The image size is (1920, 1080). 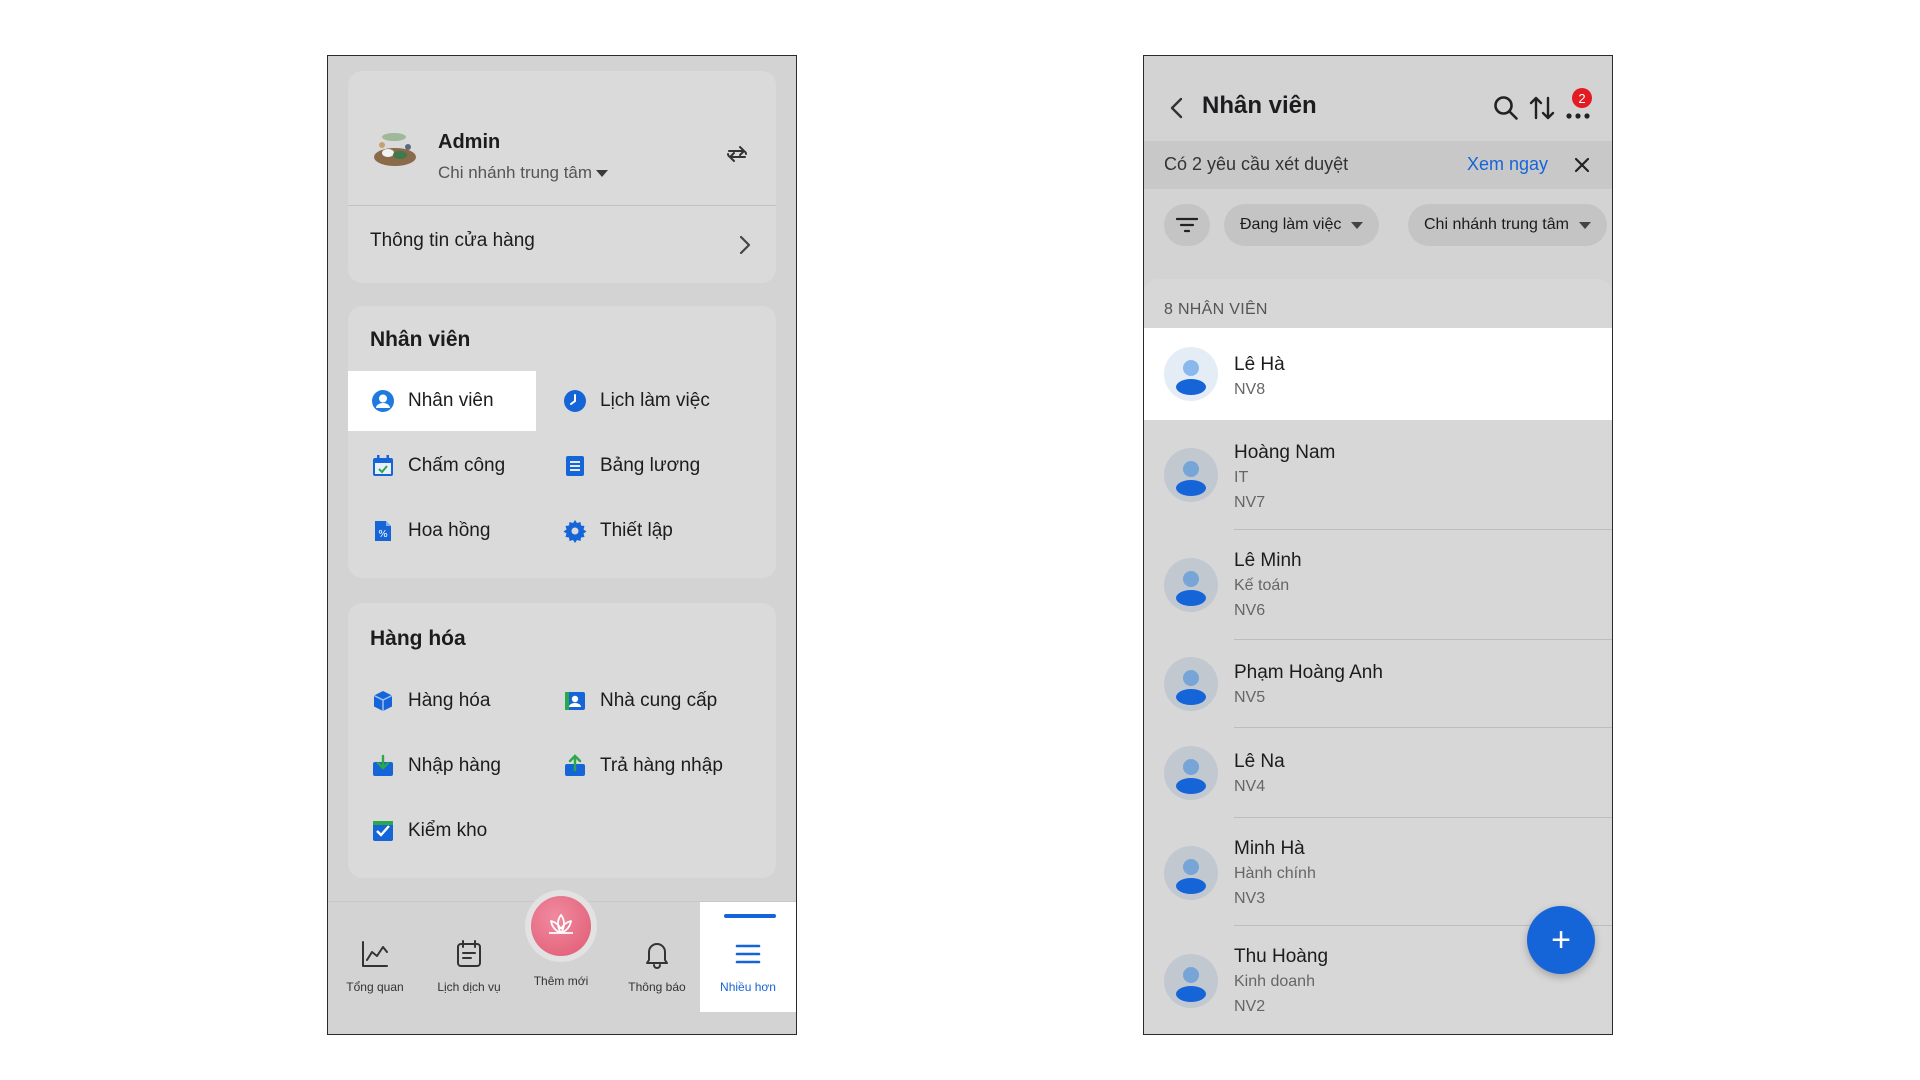 What do you see at coordinates (659, 700) in the screenshot?
I see `menu-item-label: Nhà cung cấp` at bounding box center [659, 700].